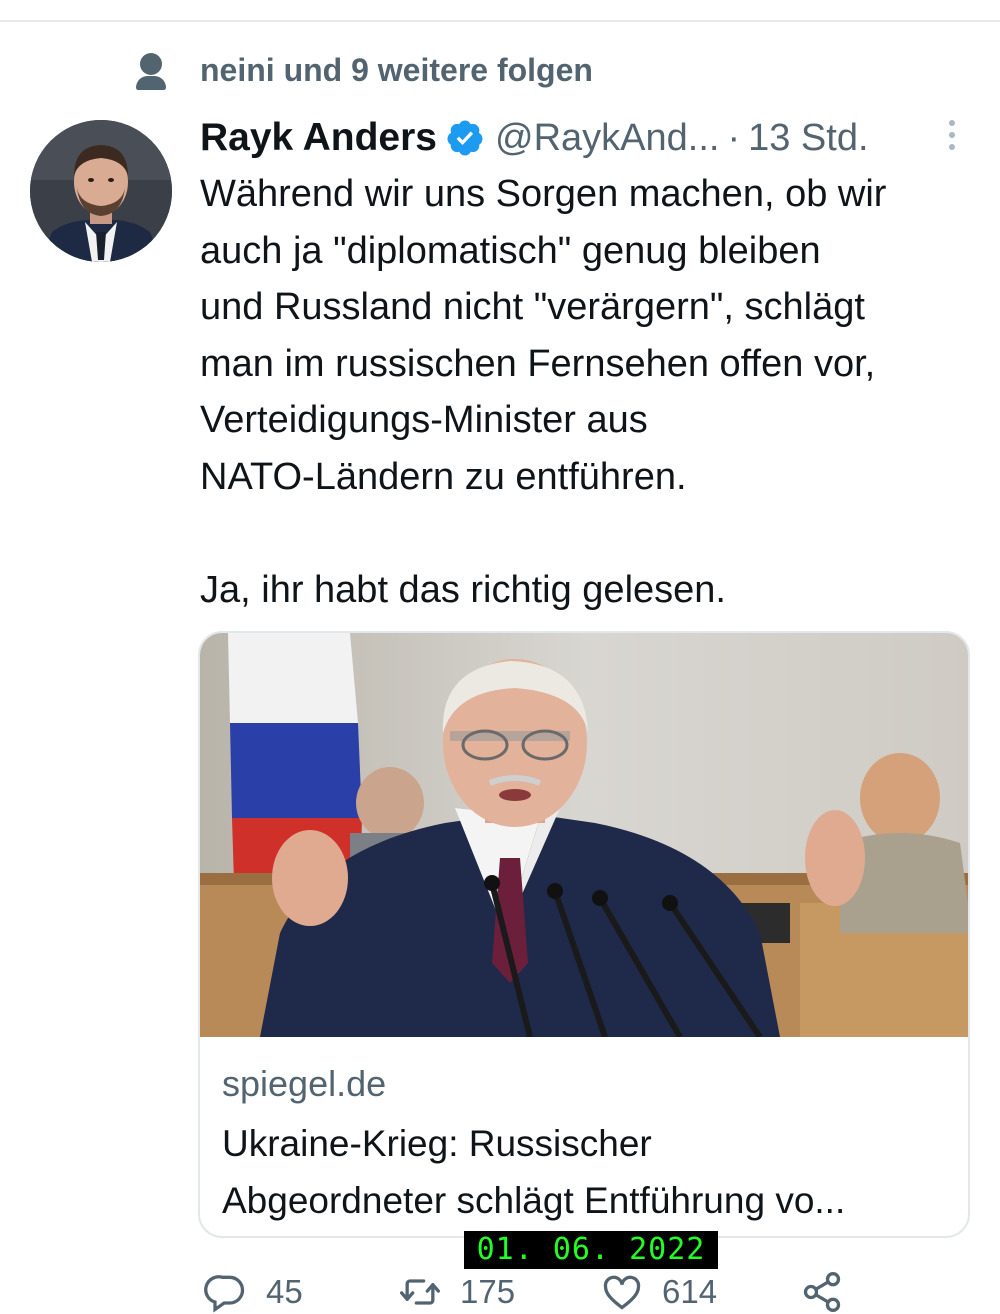 The width and height of the screenshot is (1000, 1314). What do you see at coordinates (101, 191) in the screenshot?
I see `avatar` at bounding box center [101, 191].